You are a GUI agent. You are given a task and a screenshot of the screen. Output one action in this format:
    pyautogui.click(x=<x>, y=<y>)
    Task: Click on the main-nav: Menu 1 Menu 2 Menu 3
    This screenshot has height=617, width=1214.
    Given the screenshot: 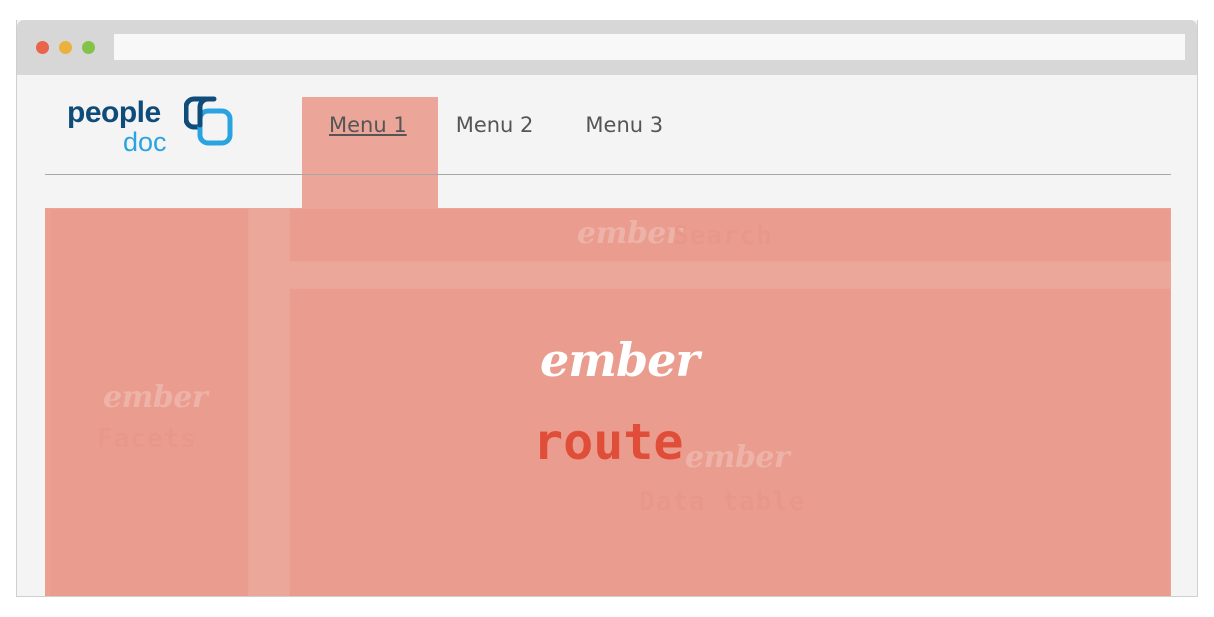 What is the action you would take?
    pyautogui.click(x=495, y=126)
    